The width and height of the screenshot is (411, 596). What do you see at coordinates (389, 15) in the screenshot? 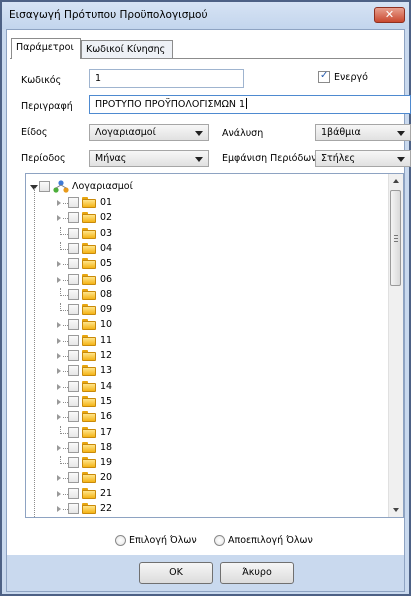
I see `close-button: ✕` at bounding box center [389, 15].